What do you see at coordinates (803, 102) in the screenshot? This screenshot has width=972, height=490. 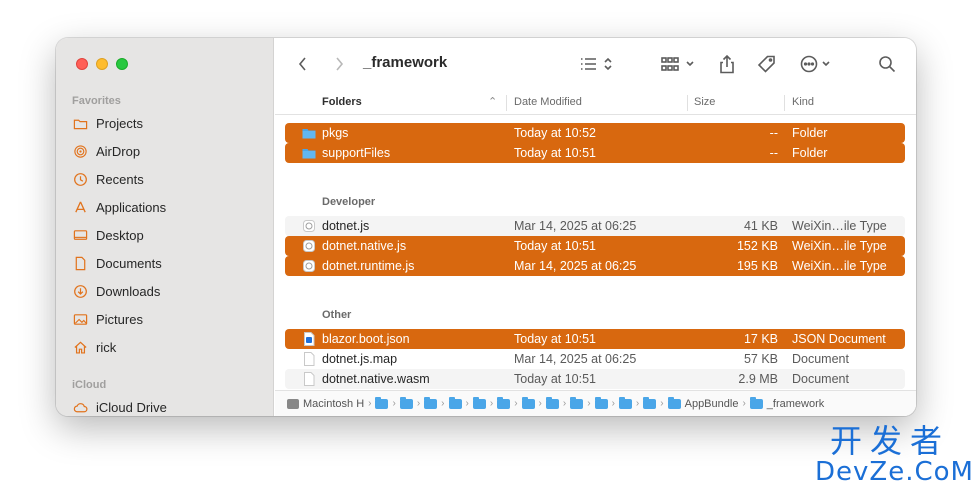 I see `column-kind: Kind` at bounding box center [803, 102].